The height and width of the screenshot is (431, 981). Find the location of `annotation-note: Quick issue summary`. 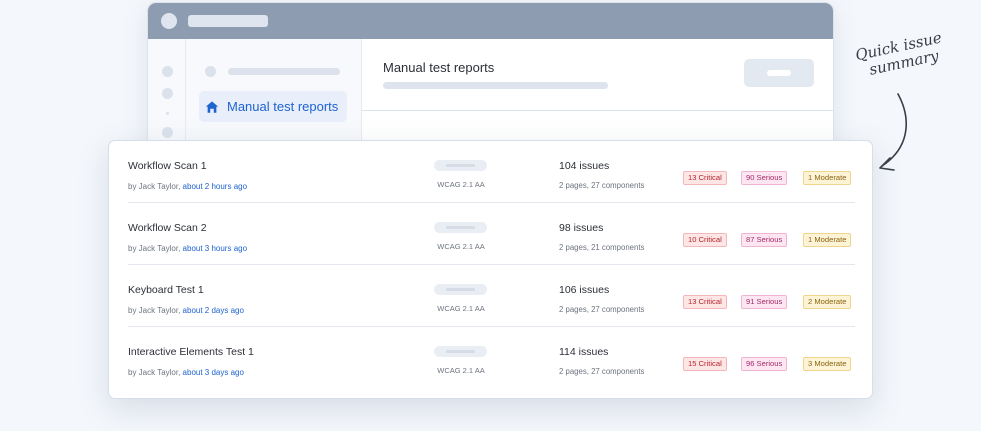

annotation-note: Quick issue summary is located at coordinates (900, 55).